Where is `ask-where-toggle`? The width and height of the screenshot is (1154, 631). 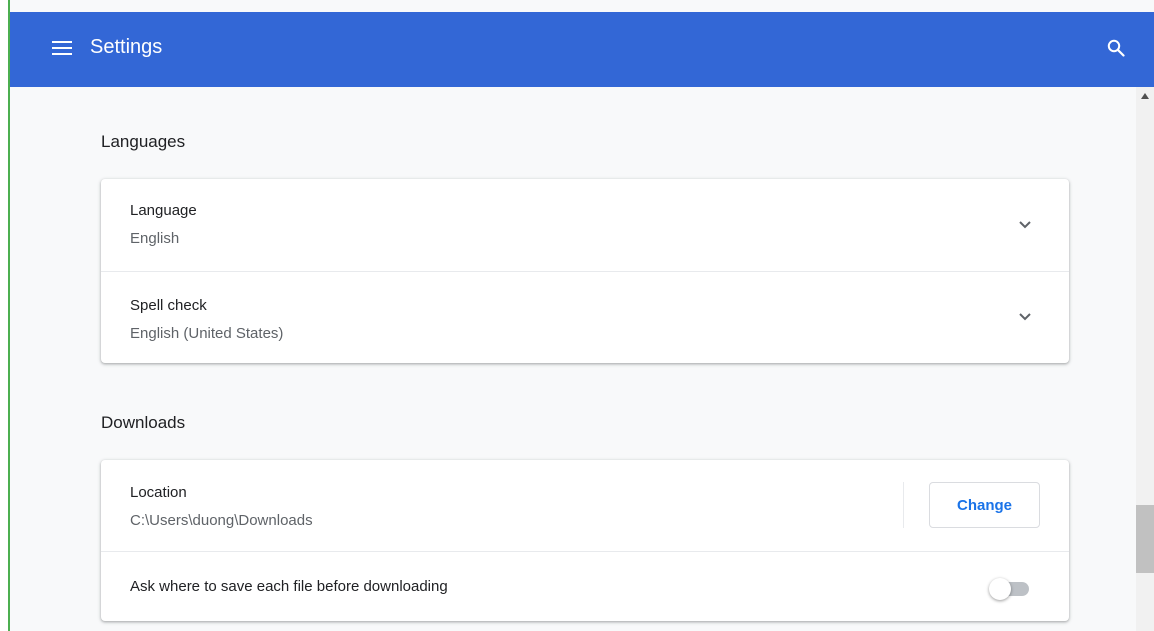 ask-where-toggle is located at coordinates (1012, 589).